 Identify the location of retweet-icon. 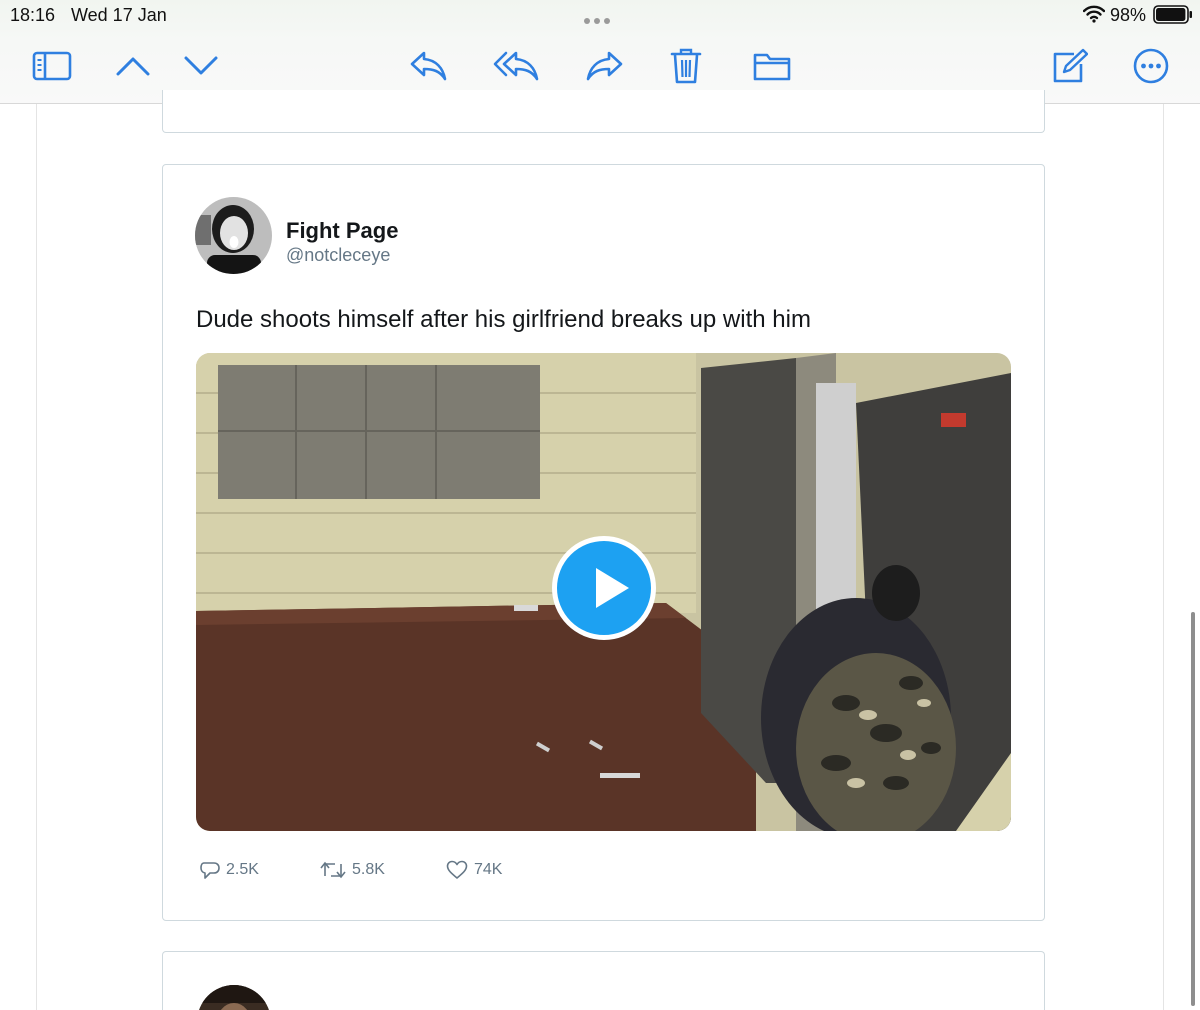
(333, 870).